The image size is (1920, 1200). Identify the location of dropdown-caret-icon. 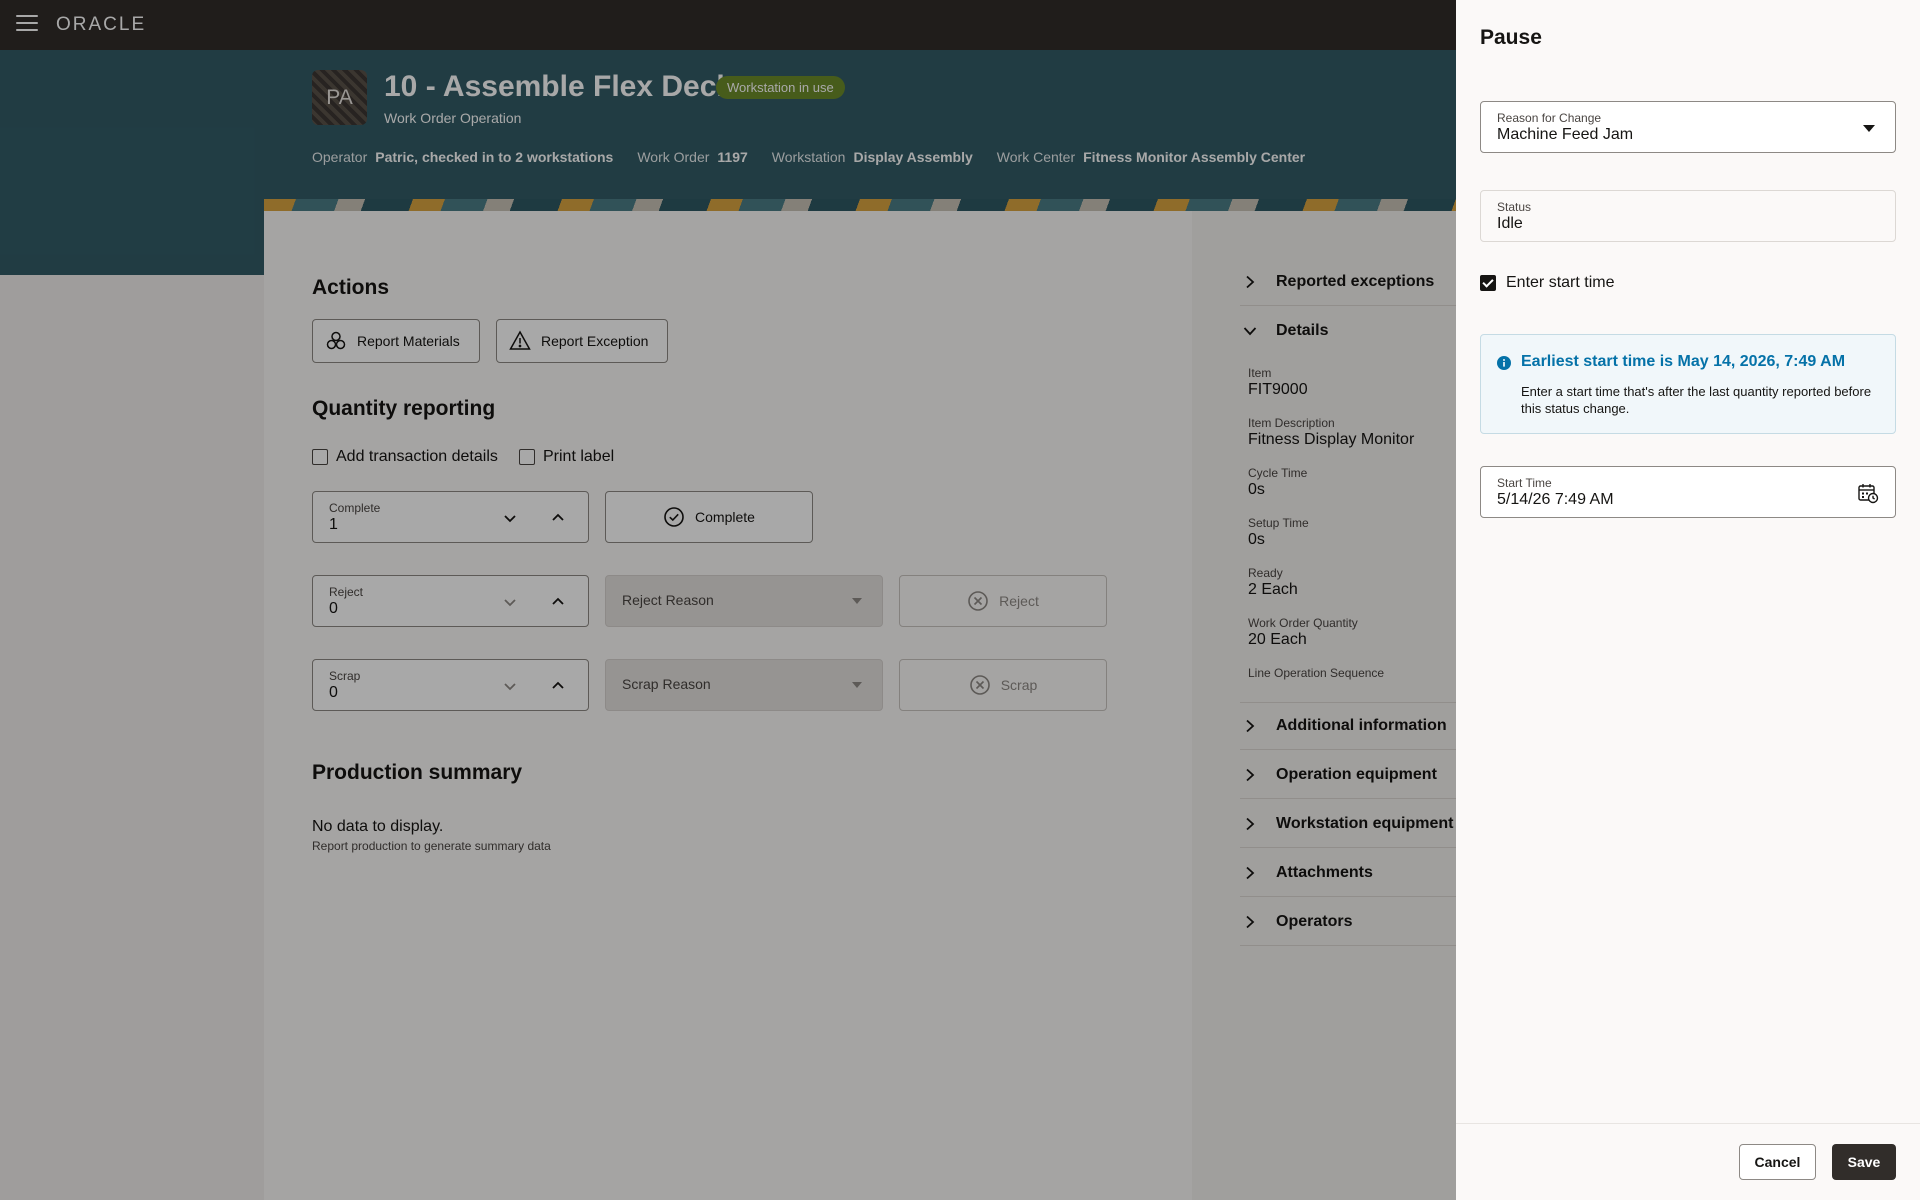
(1869, 128).